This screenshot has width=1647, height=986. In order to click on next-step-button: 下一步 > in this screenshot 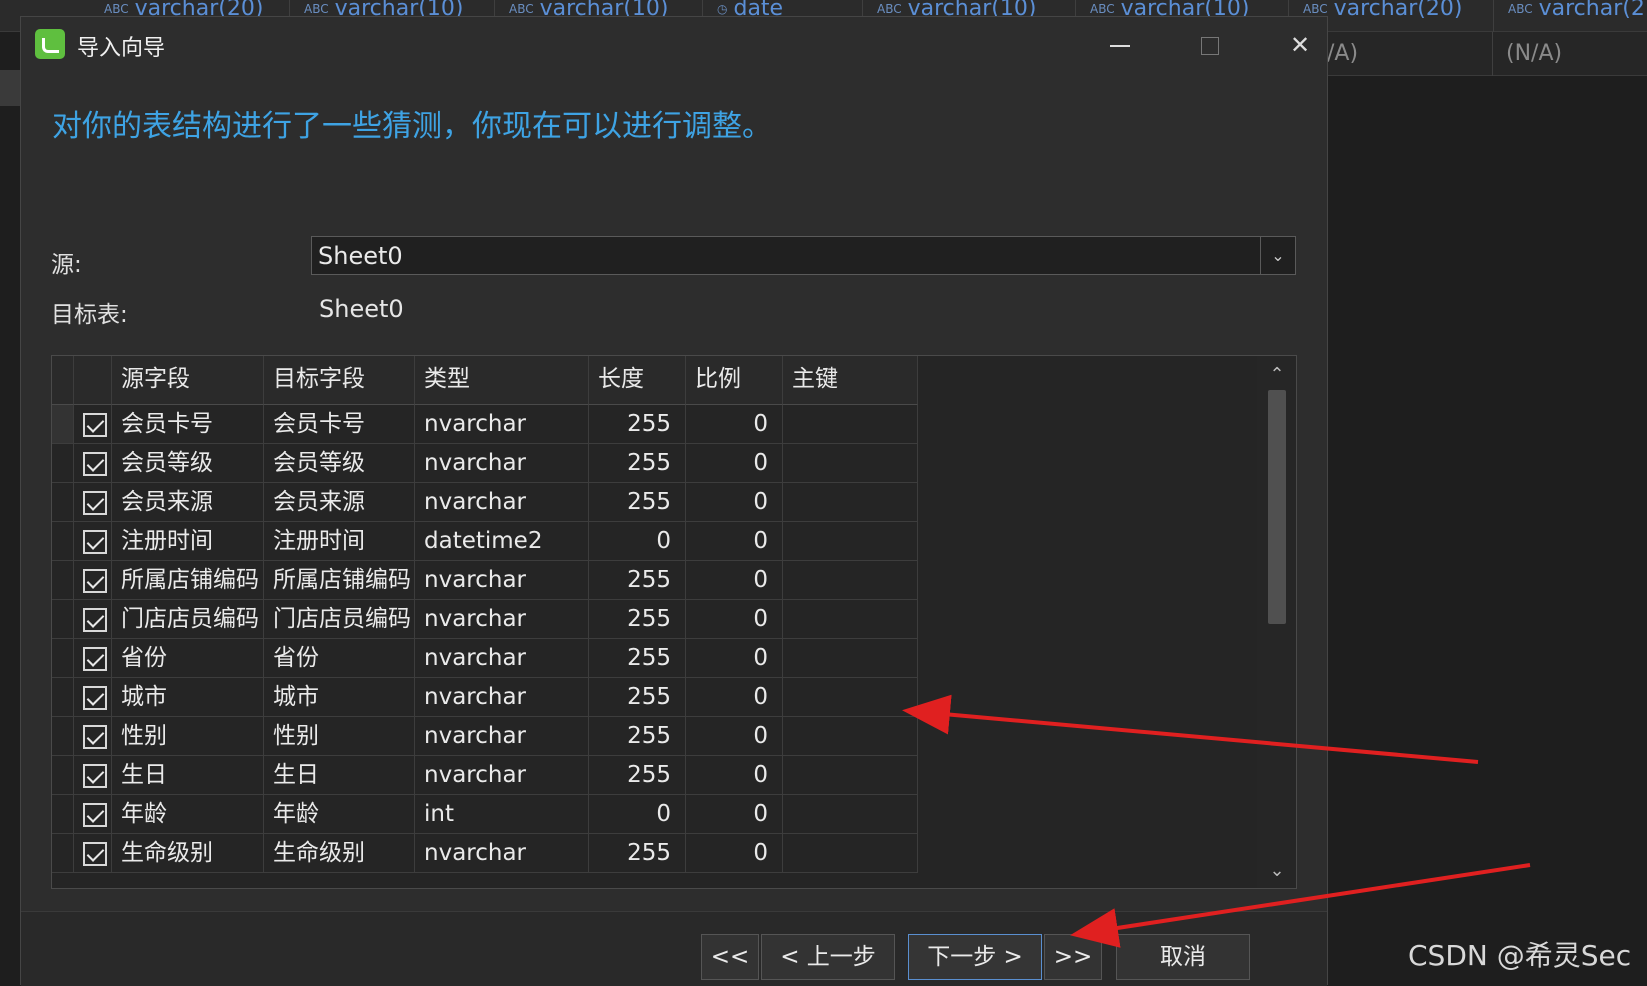, I will do `click(975, 957)`.